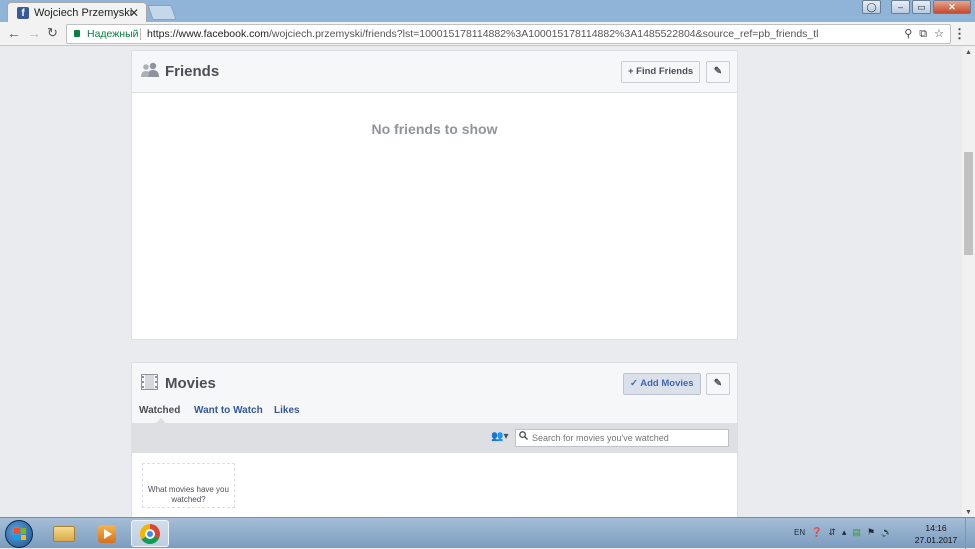 The image size is (975, 549). Describe the element at coordinates (936, 528) in the screenshot. I see `clock-time: 14:16` at that location.